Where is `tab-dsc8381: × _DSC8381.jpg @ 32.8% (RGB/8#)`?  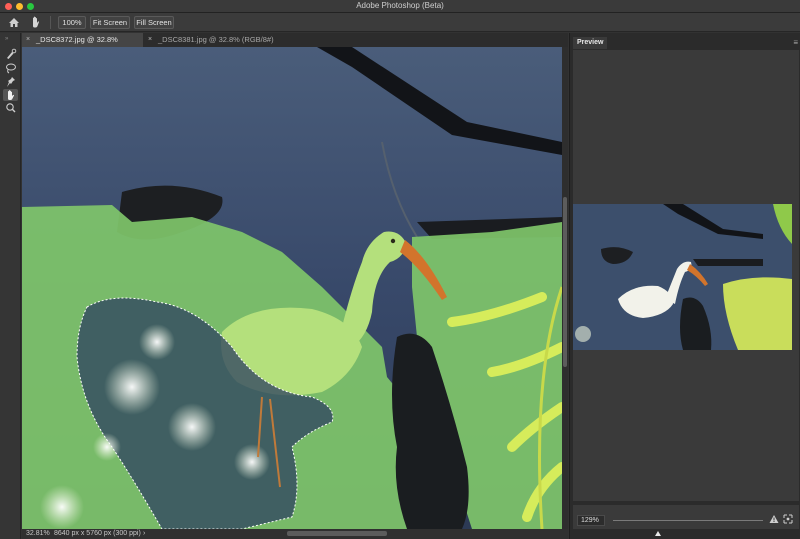 tab-dsc8381: × _DSC8381.jpg @ 32.8% (RGB/8#) is located at coordinates (211, 40).